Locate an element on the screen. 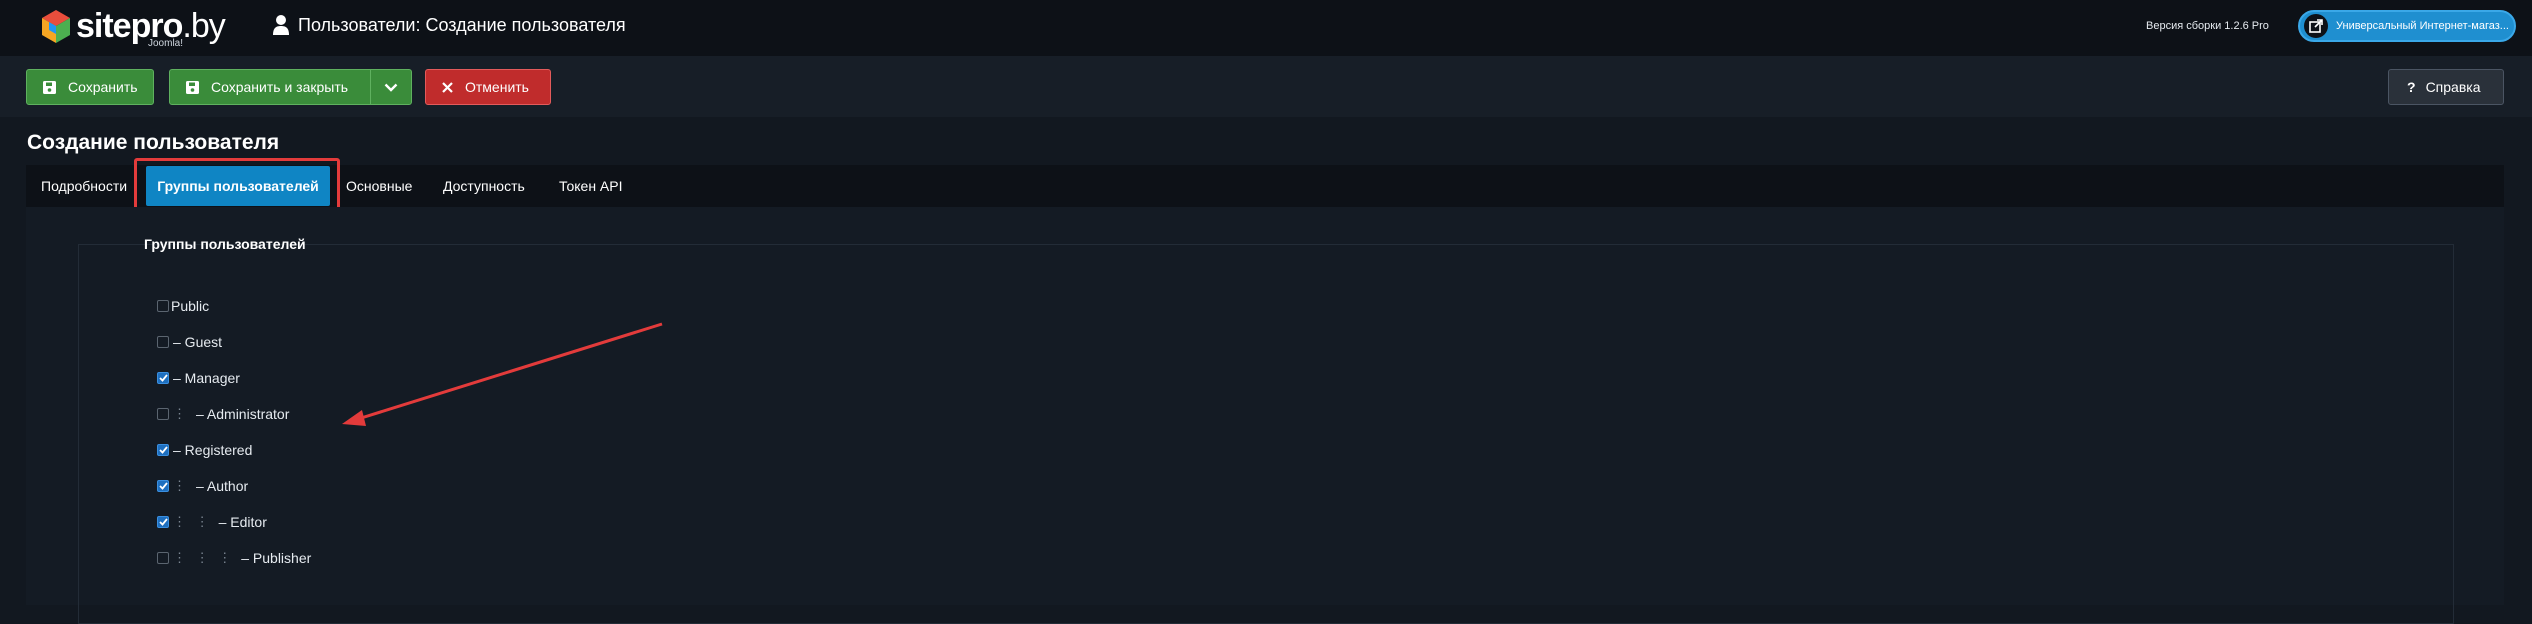  version-label: Версия сборки 1.2.6 Pro is located at coordinates (2207, 26).